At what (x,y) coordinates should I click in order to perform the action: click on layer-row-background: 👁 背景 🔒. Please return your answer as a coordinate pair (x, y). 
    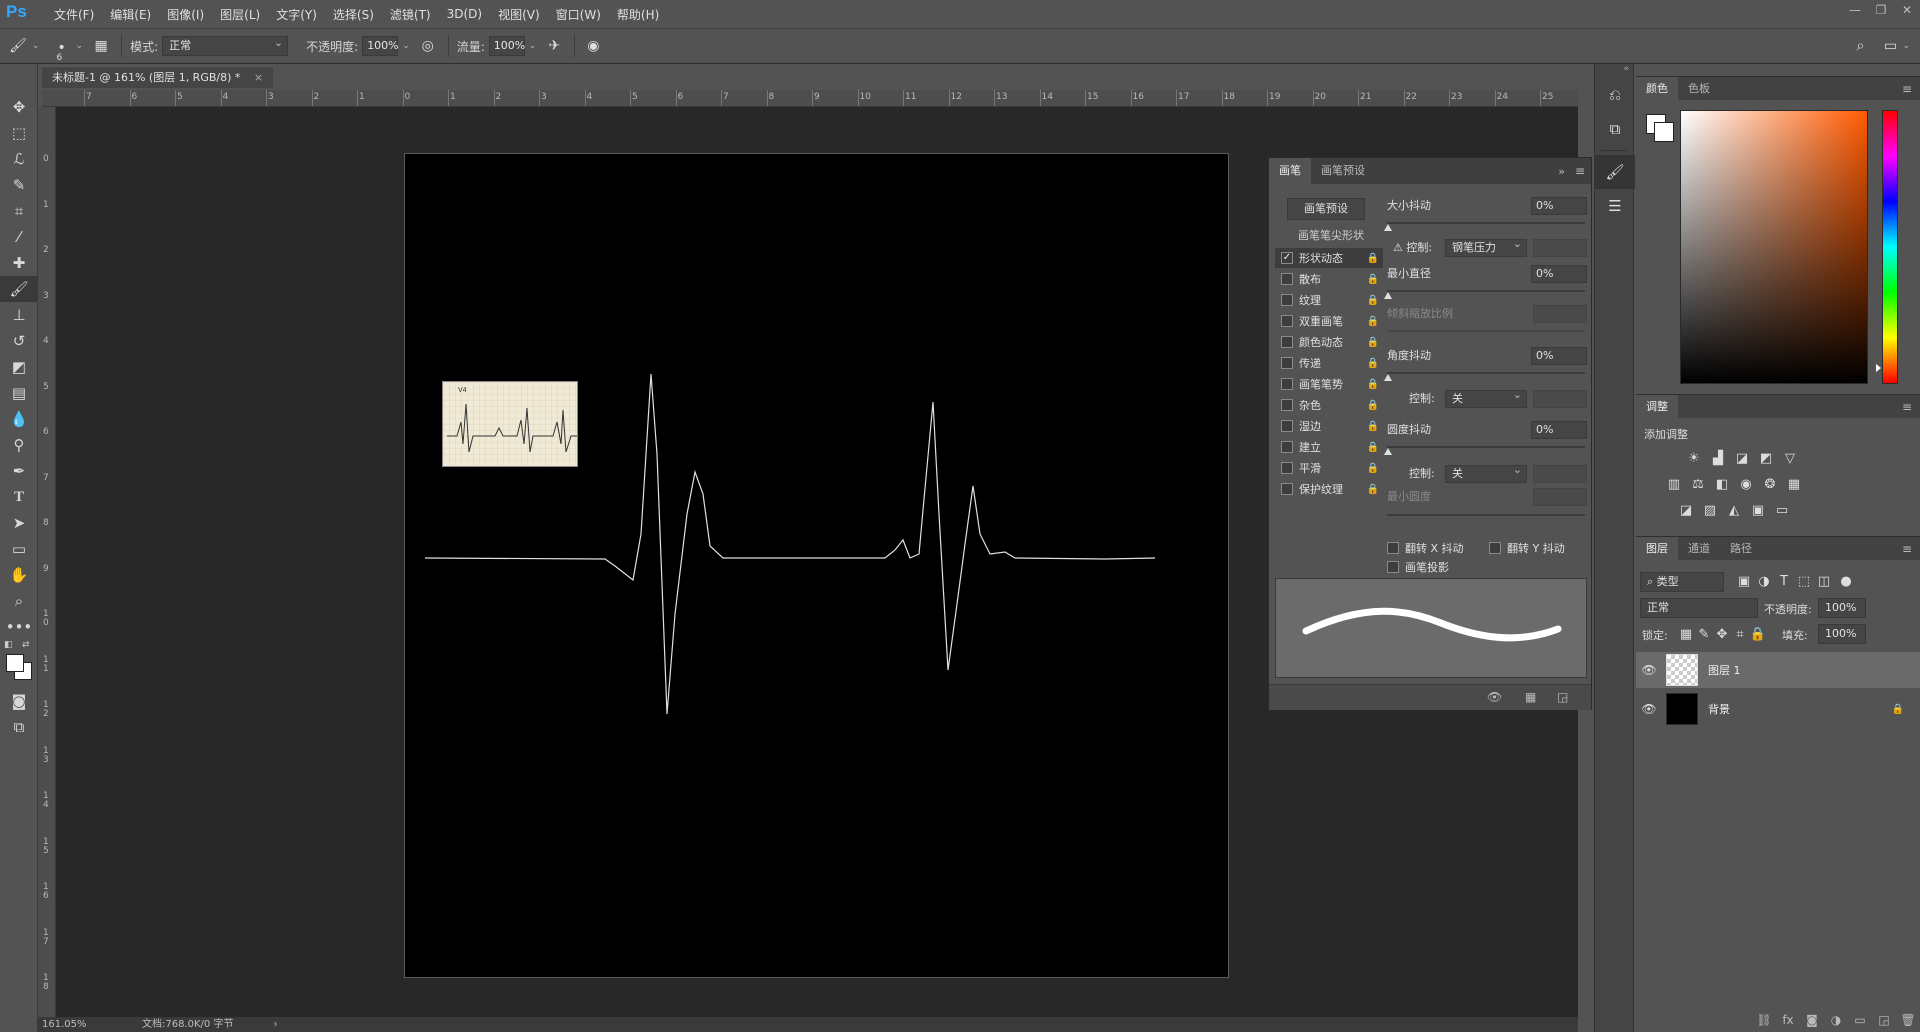
    Looking at the image, I should click on (1778, 709).